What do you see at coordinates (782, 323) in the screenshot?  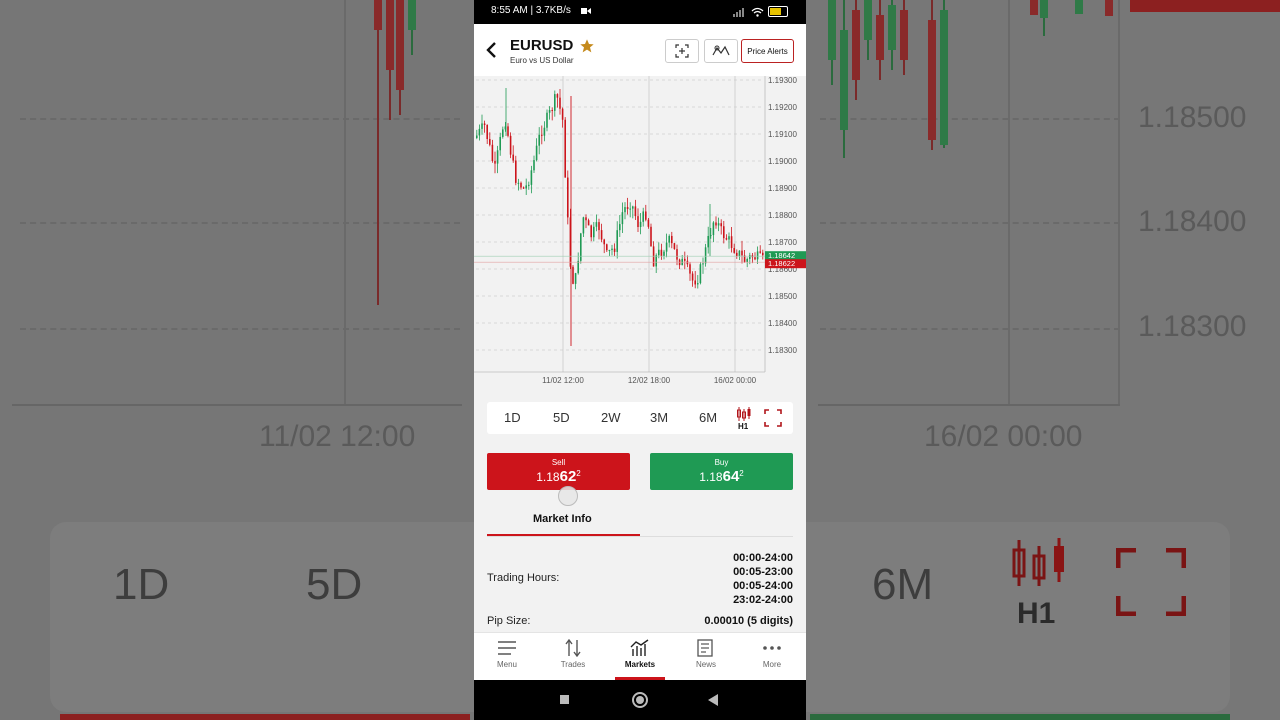 I see `y-tick-label: 1.18400` at bounding box center [782, 323].